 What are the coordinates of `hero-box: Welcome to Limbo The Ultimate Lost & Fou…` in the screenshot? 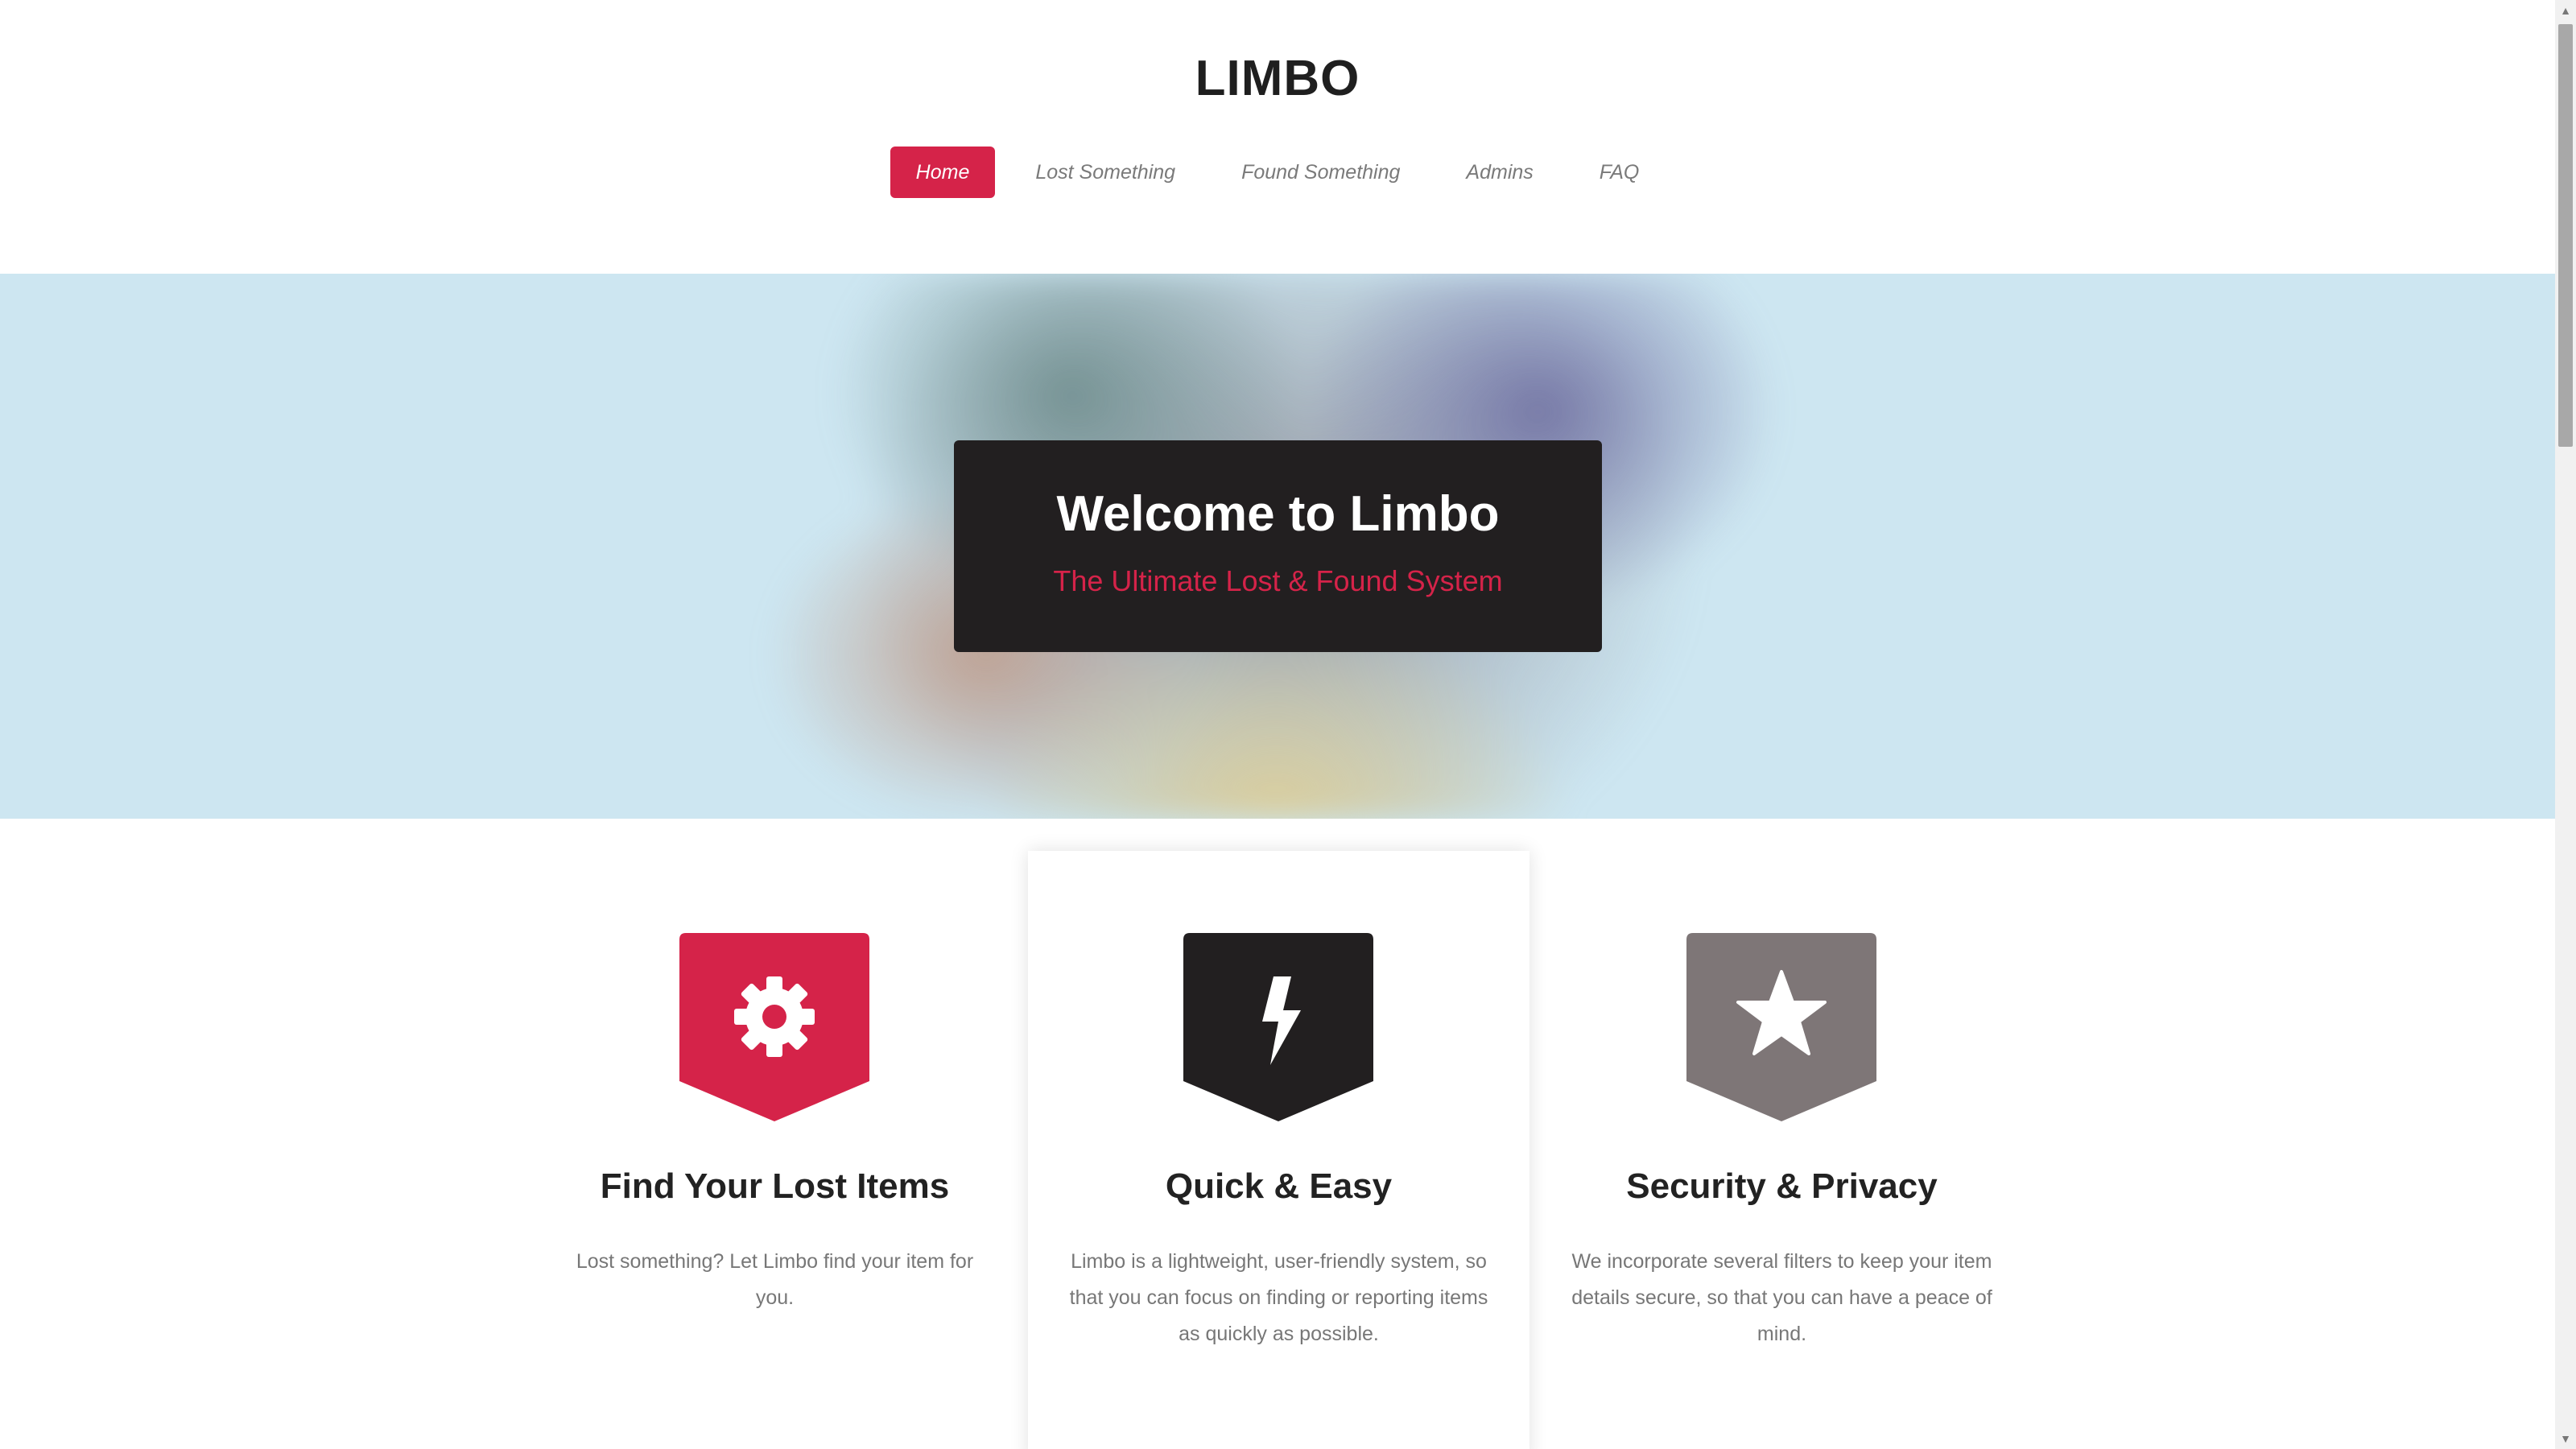 It's located at (1278, 546).